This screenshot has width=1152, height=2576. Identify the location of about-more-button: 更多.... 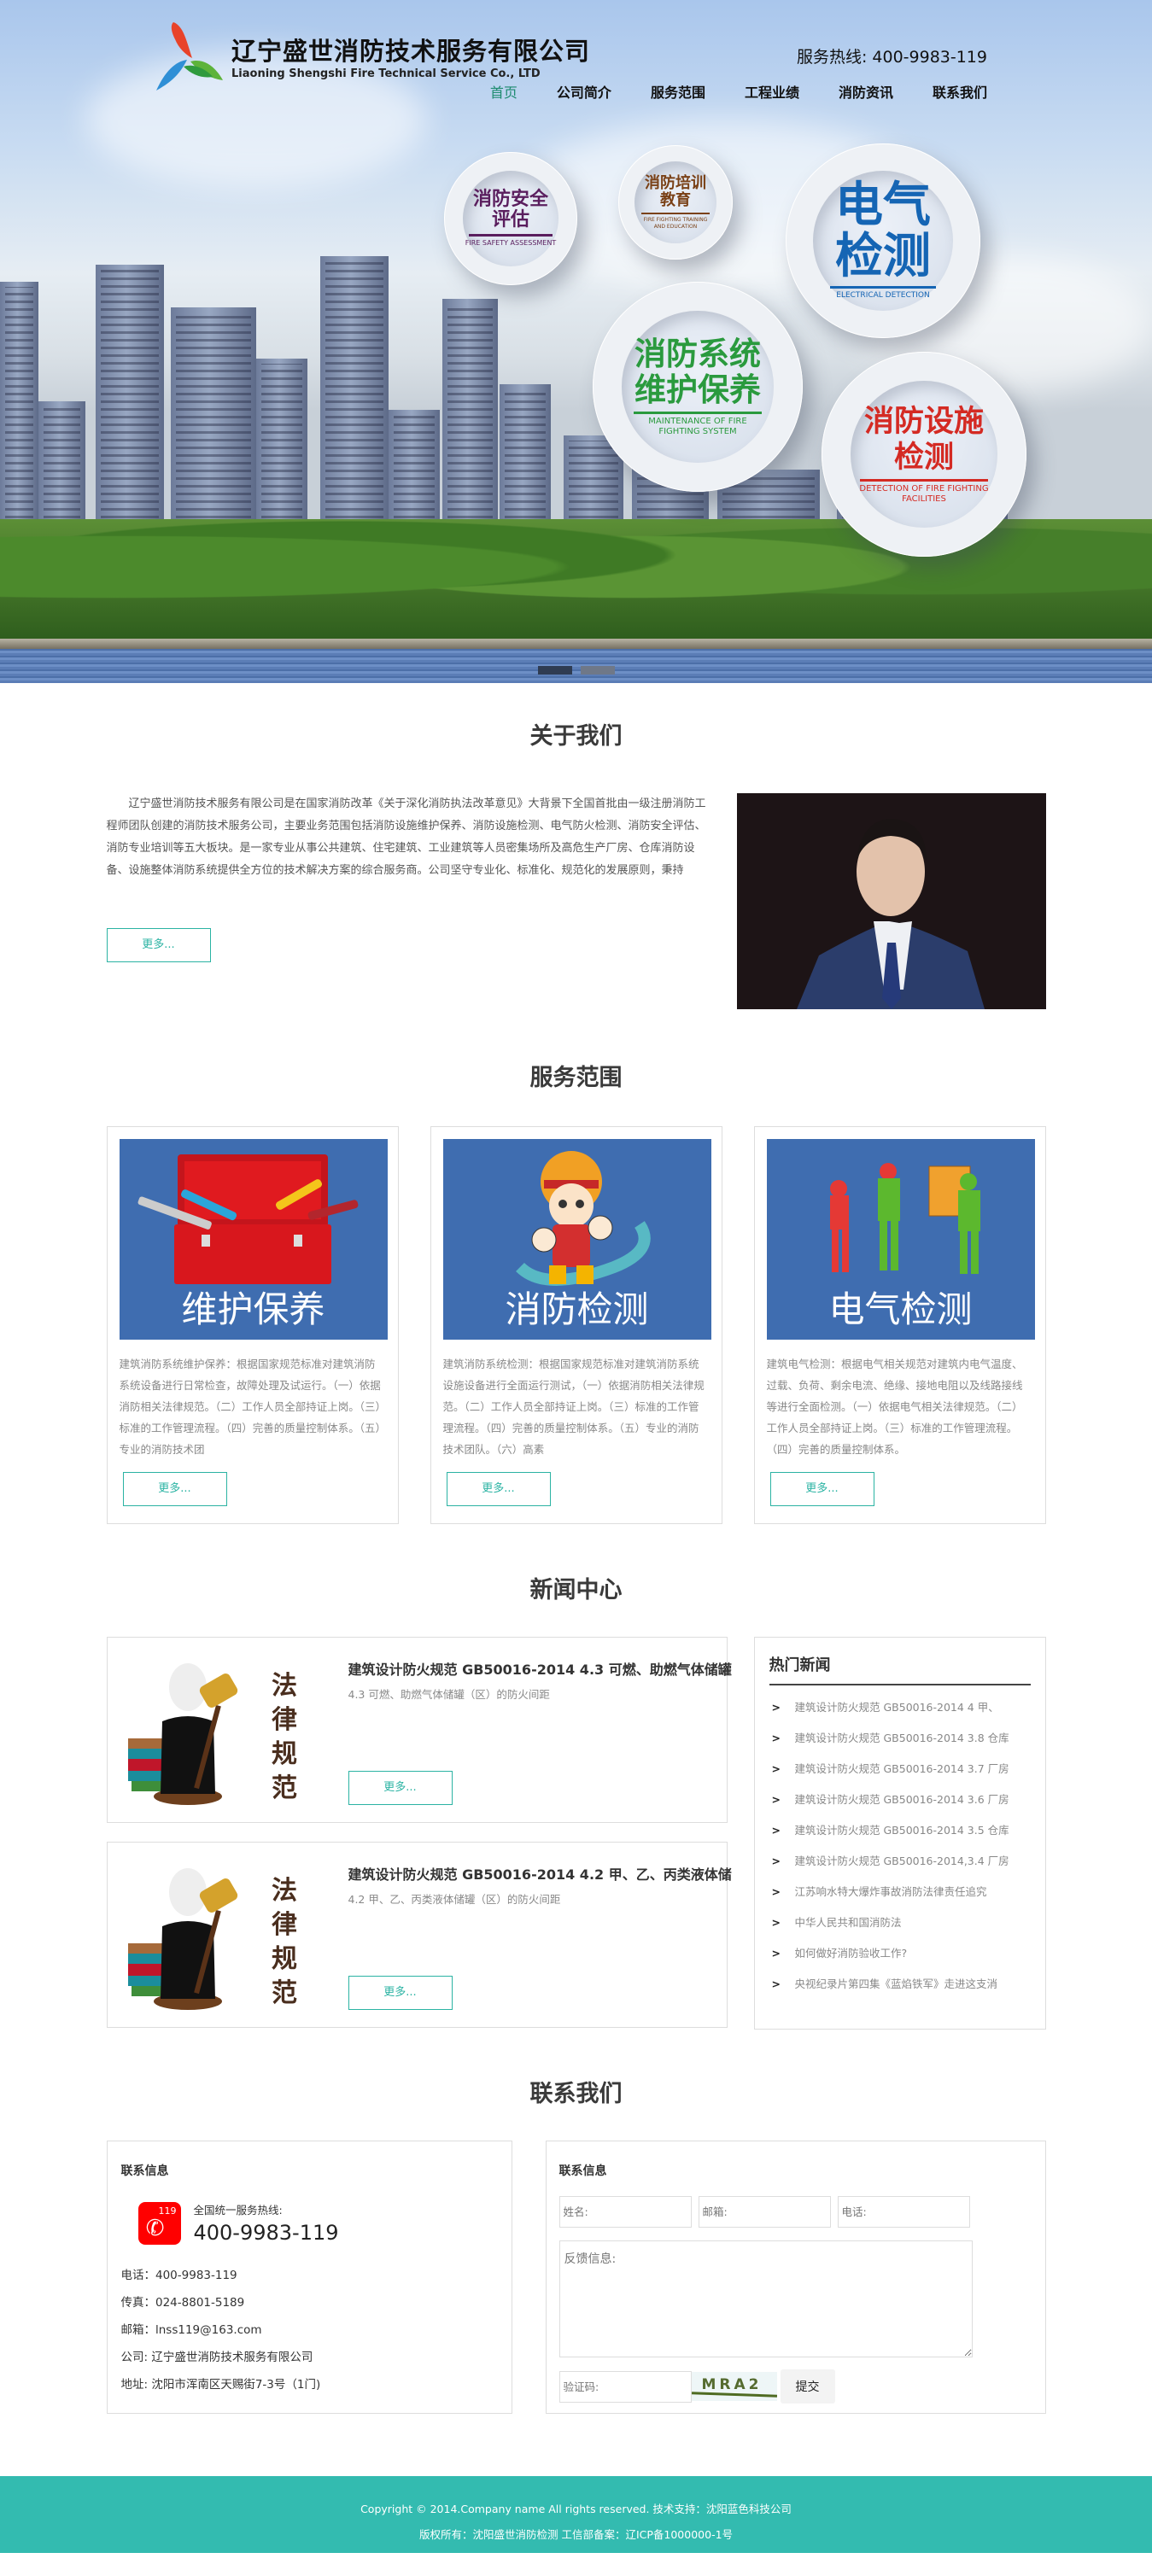
(158, 945).